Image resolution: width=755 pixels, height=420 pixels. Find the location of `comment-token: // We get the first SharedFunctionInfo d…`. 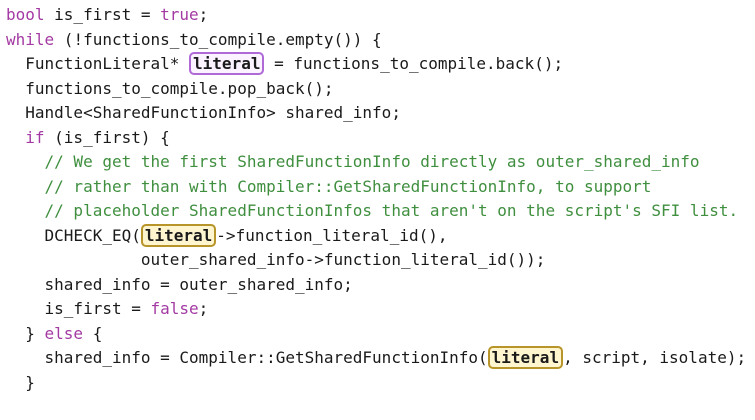

comment-token: // We get the first SharedFunctionInfo d… is located at coordinates (372, 161).